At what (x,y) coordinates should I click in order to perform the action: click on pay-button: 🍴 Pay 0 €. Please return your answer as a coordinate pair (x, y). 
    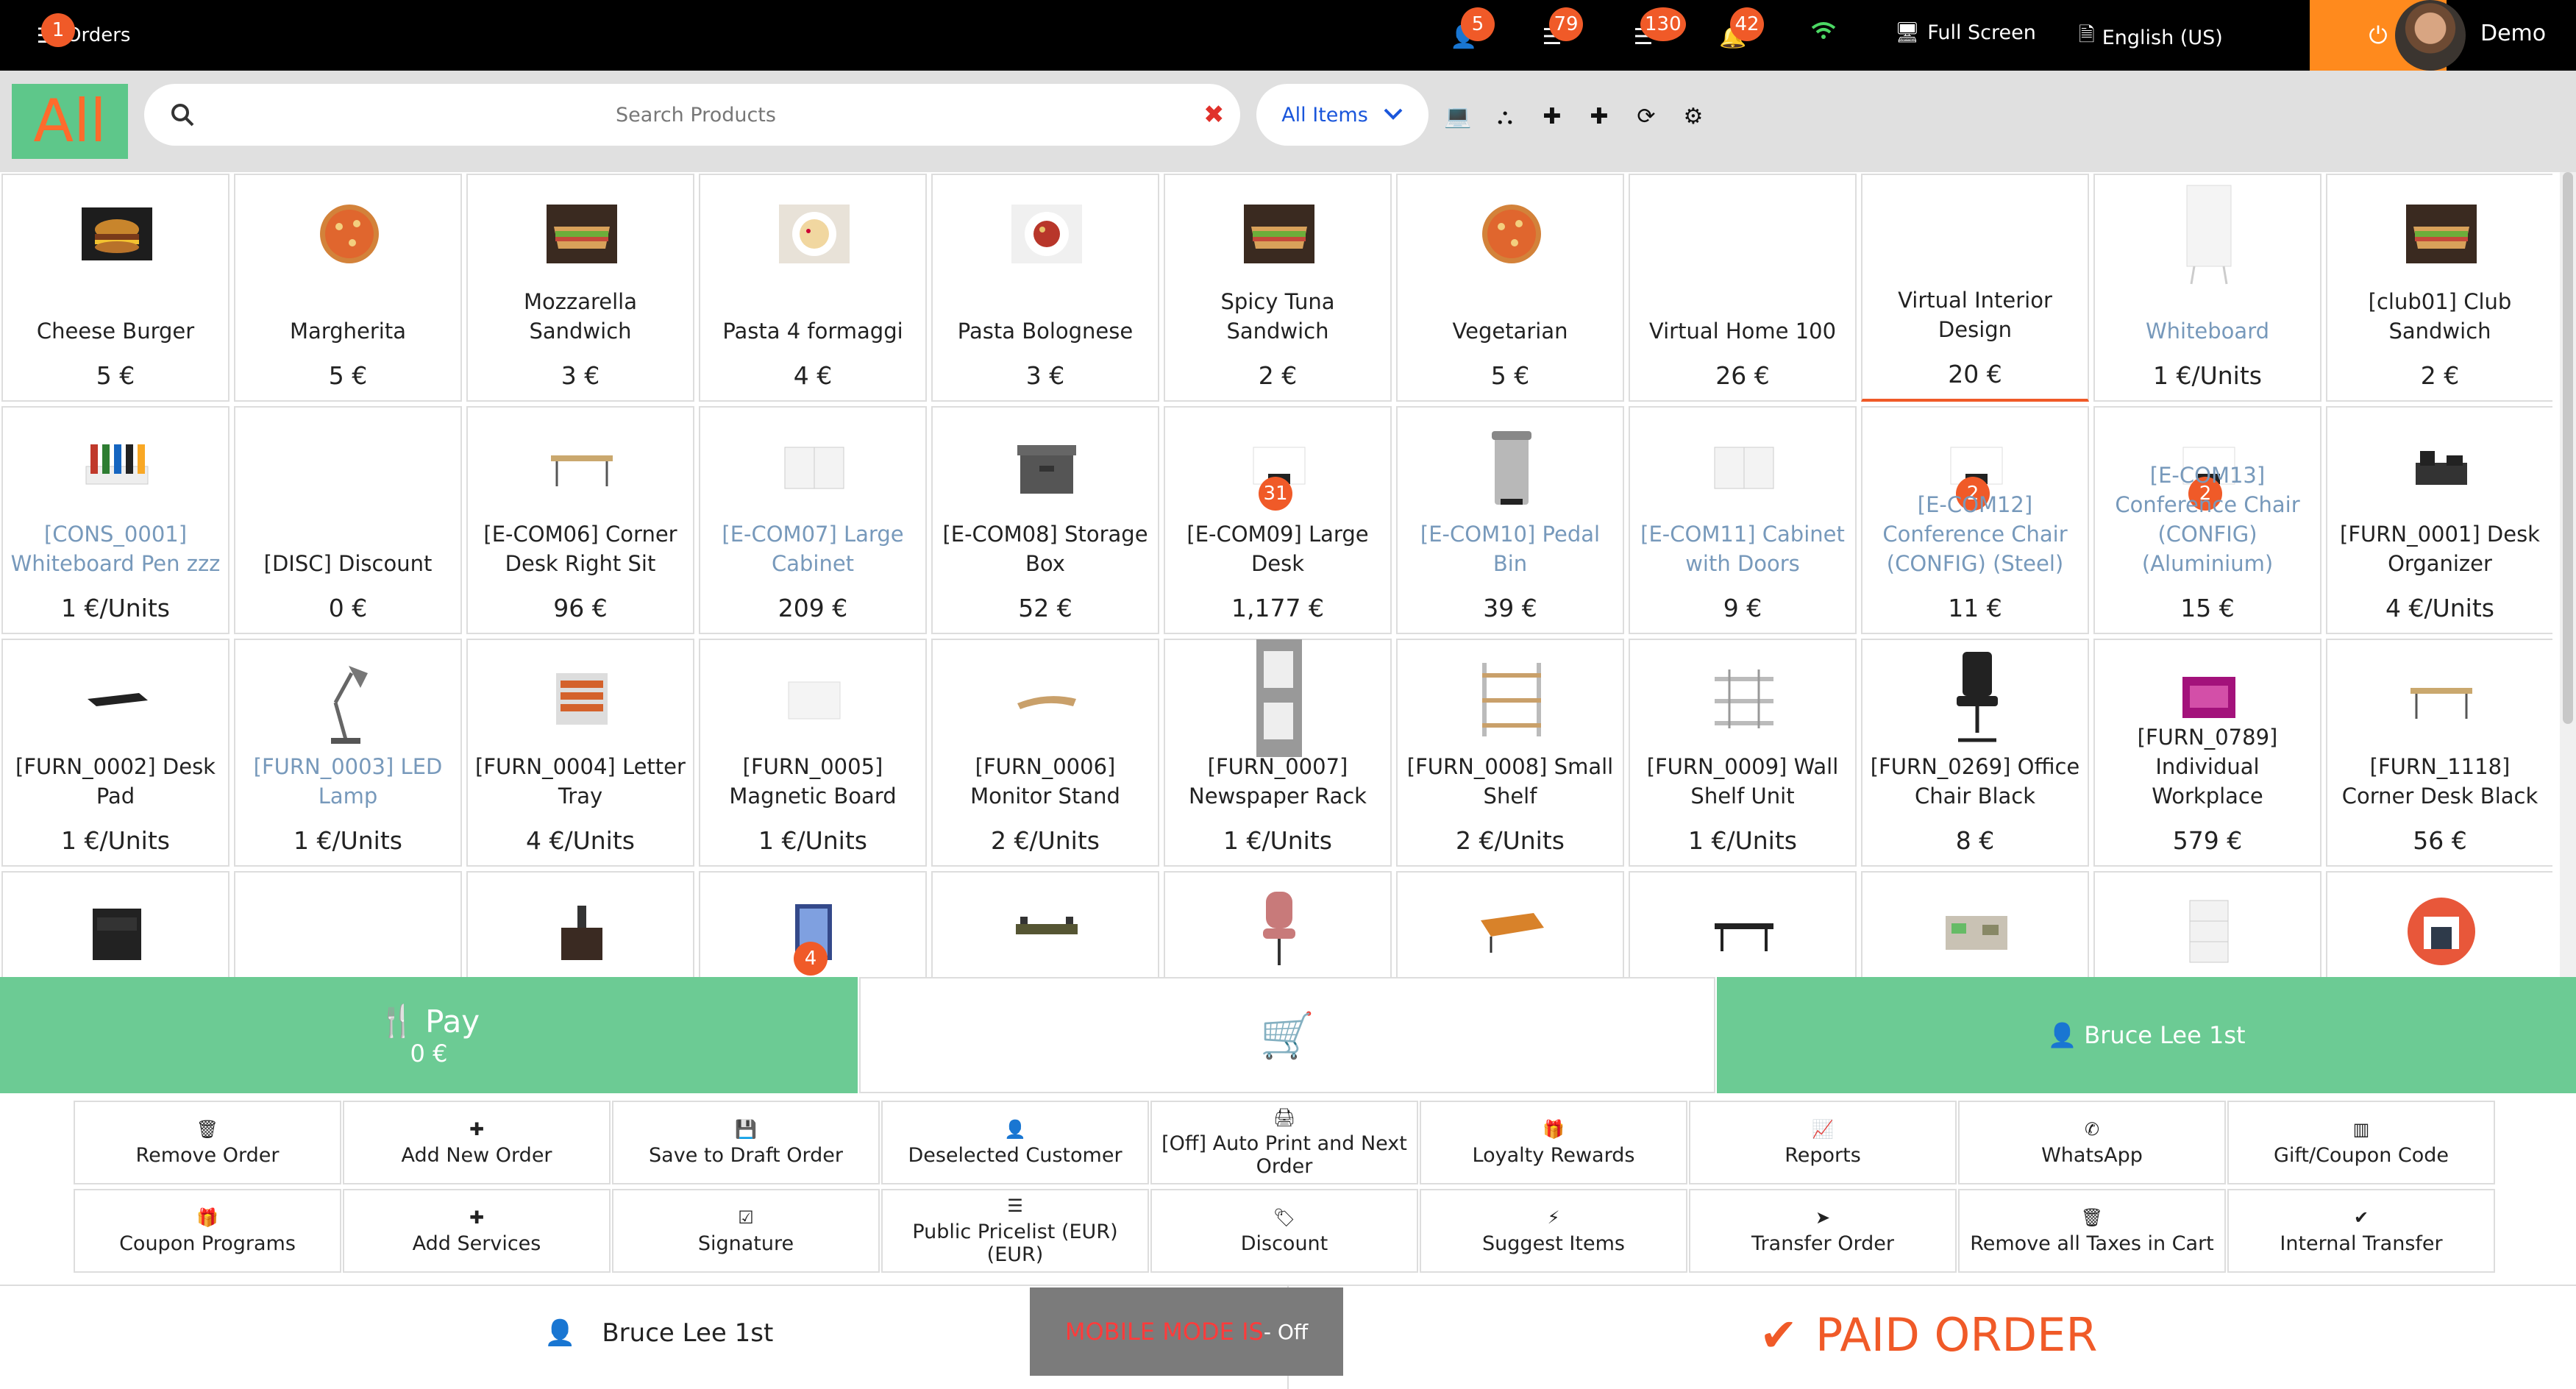
    Looking at the image, I should click on (429, 1035).